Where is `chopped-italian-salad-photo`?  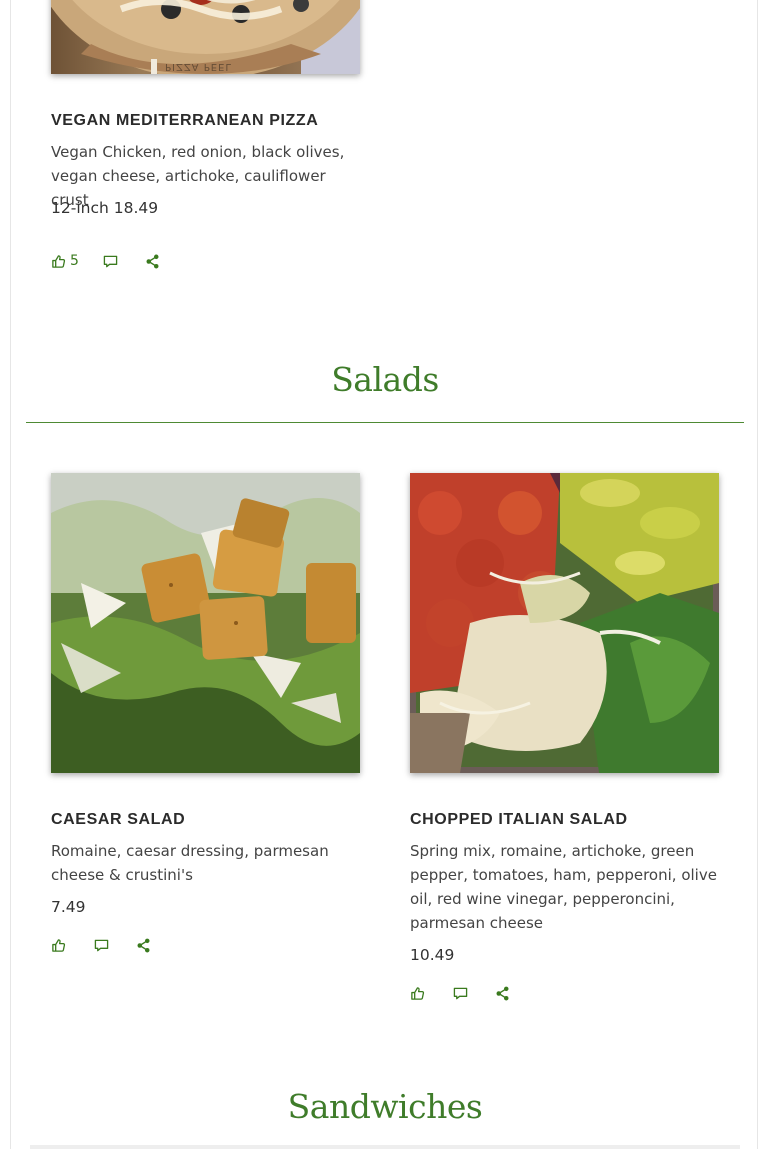
chopped-italian-salad-photo is located at coordinates (564, 623).